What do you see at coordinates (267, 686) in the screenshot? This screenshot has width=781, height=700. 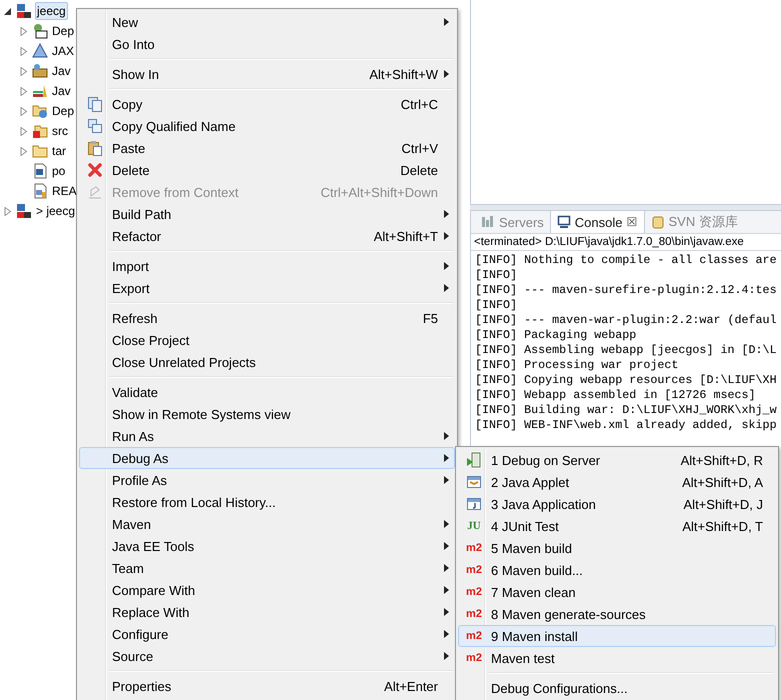 I see `menu-item: Properties Alt+Enter` at bounding box center [267, 686].